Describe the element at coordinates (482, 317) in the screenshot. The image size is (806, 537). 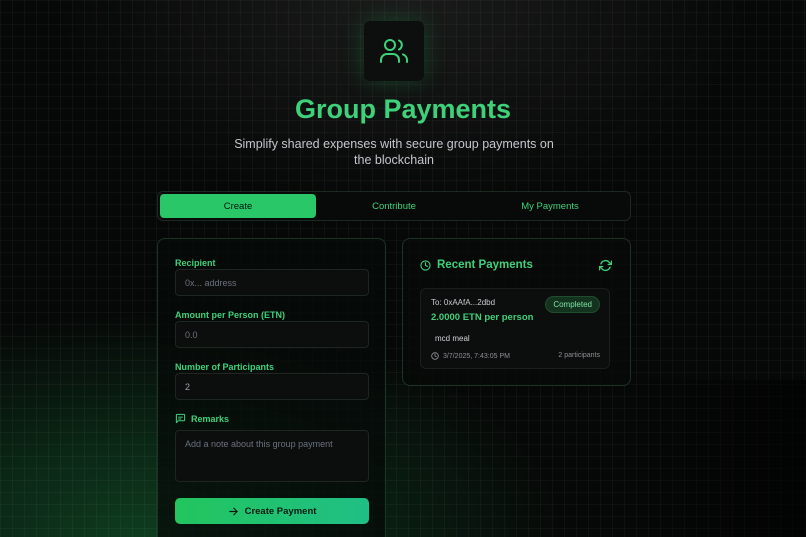
I see `payment-amount: 2.0000 ETN per person` at that location.